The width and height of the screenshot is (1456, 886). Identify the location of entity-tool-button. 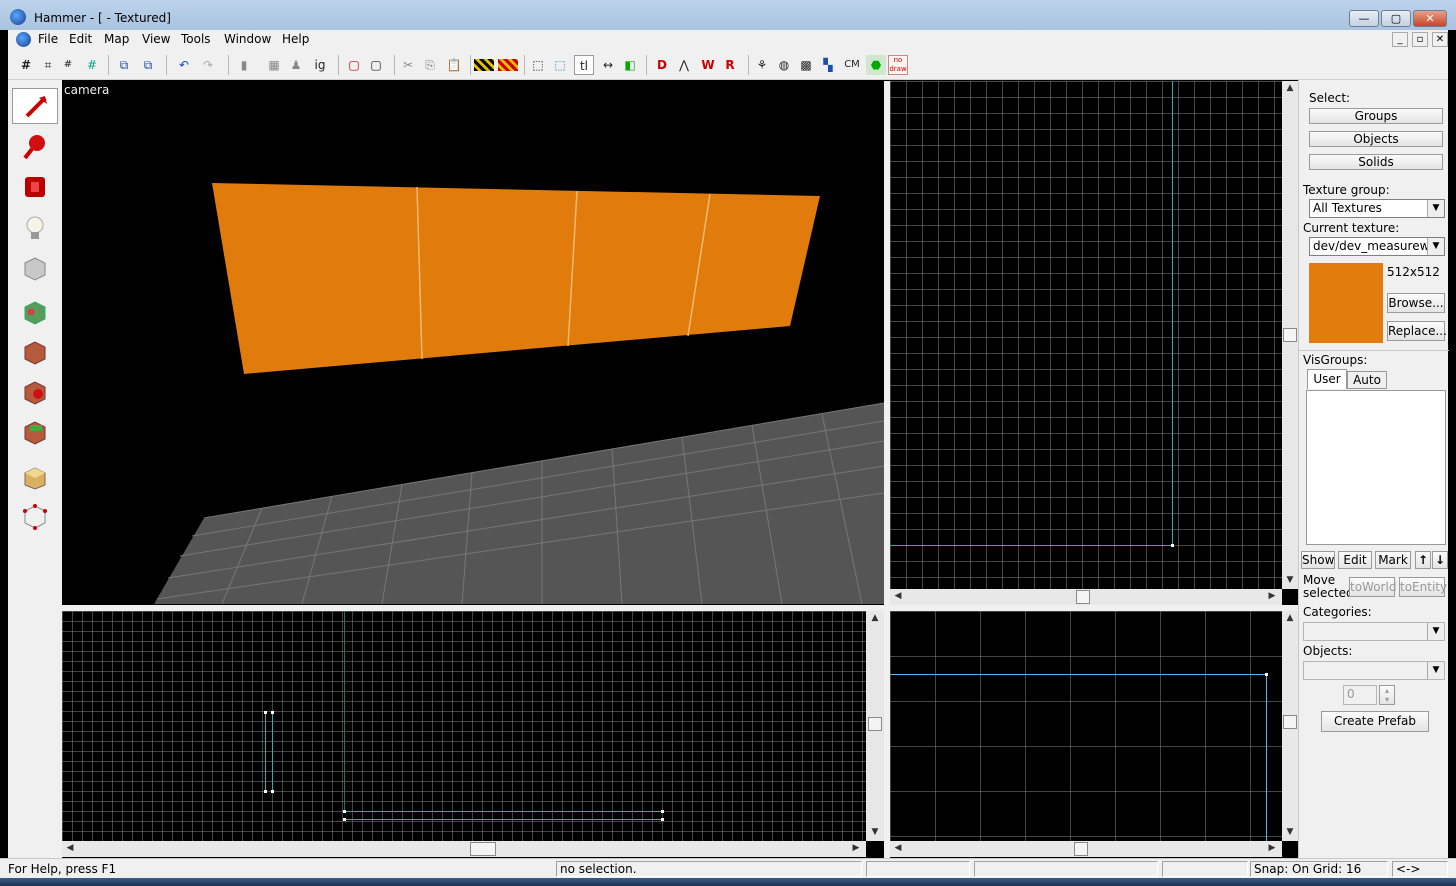
(35, 228).